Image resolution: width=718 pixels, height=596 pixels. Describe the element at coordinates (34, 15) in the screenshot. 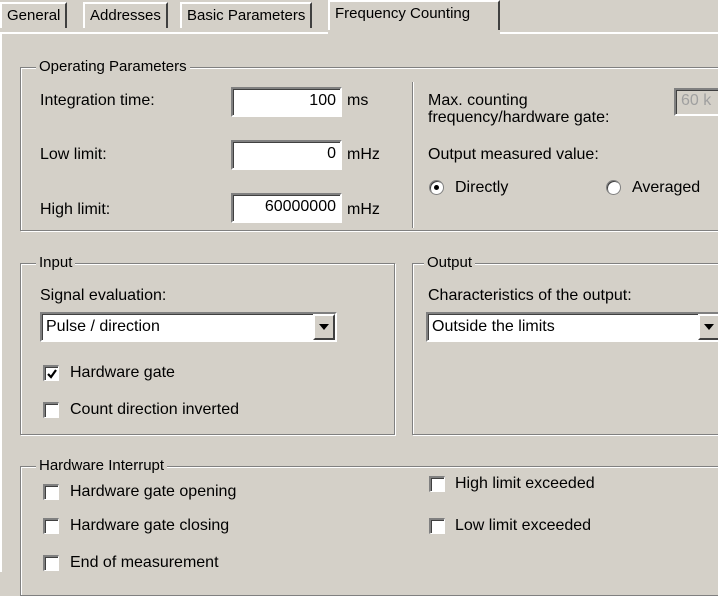

I see `tab-general: General` at that location.